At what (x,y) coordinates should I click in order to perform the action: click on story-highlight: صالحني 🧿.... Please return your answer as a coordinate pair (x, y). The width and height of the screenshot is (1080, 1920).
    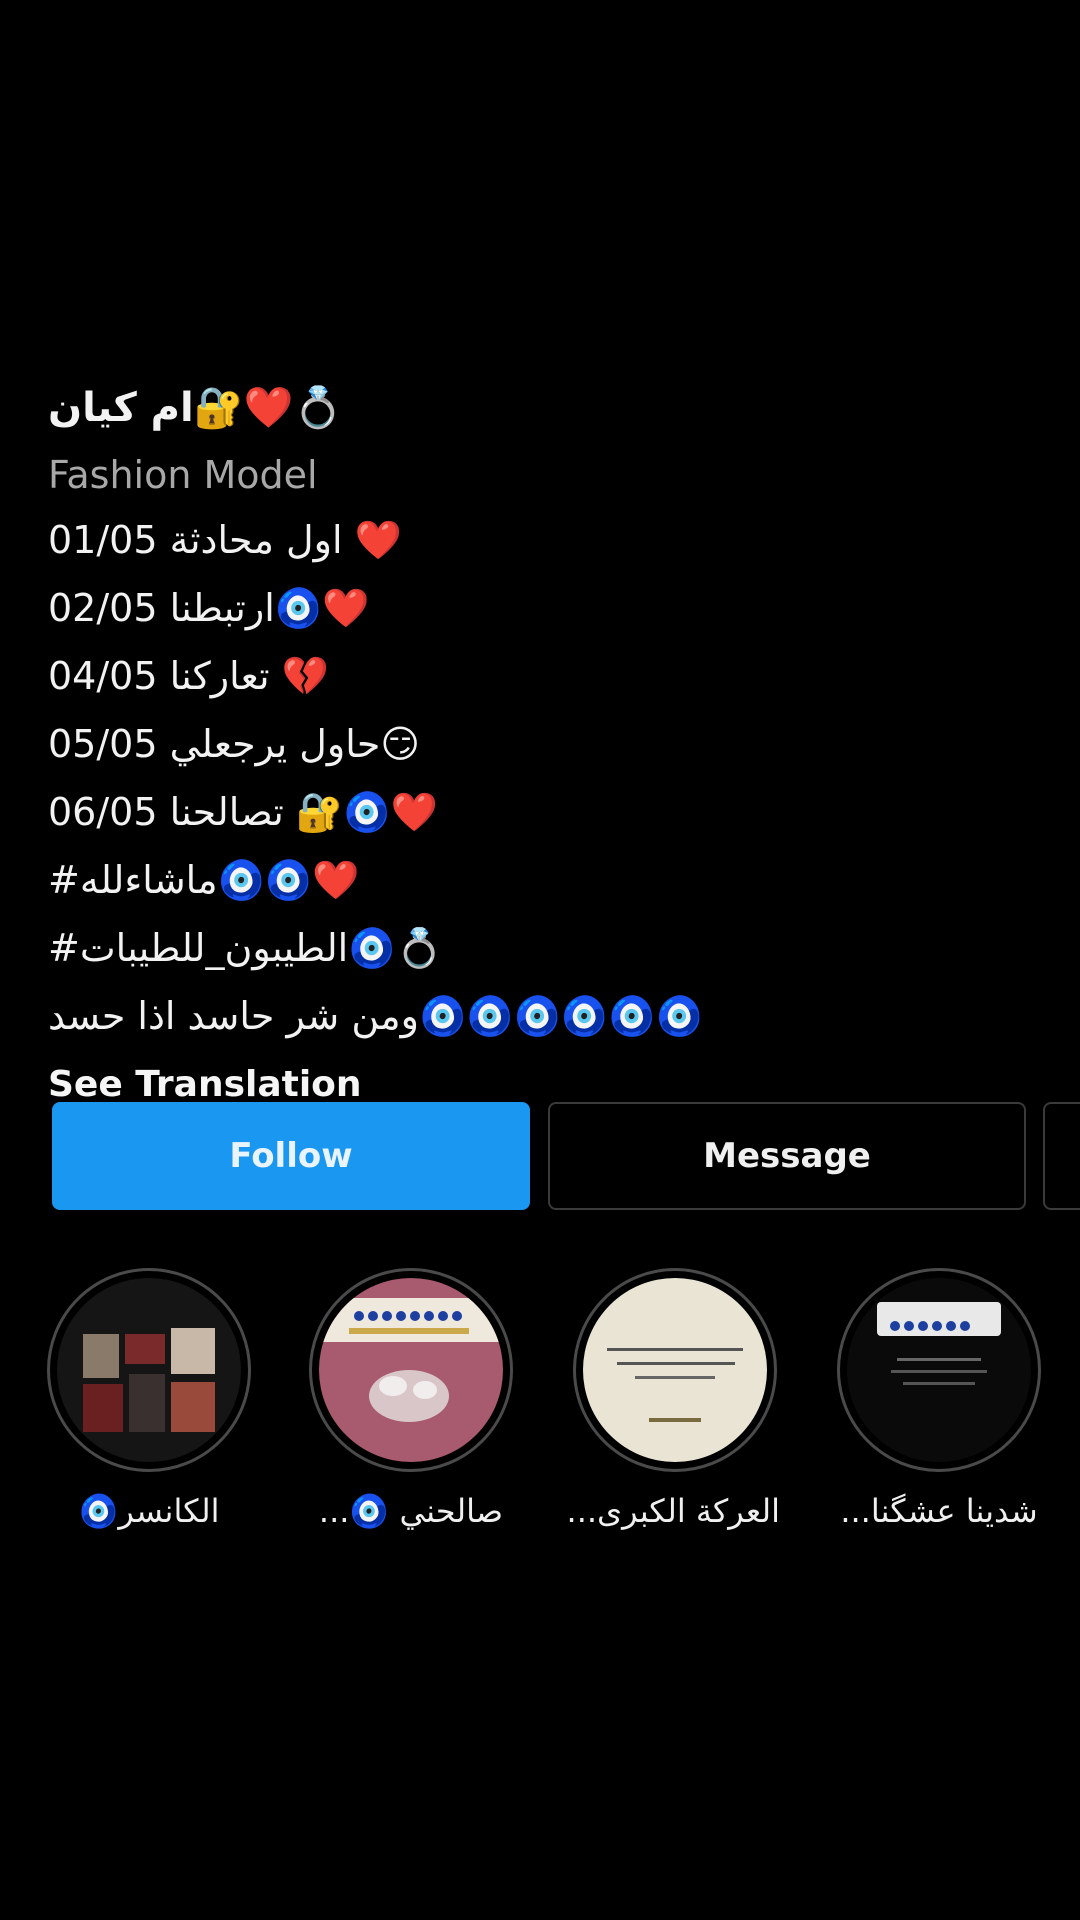
    Looking at the image, I should click on (411, 1399).